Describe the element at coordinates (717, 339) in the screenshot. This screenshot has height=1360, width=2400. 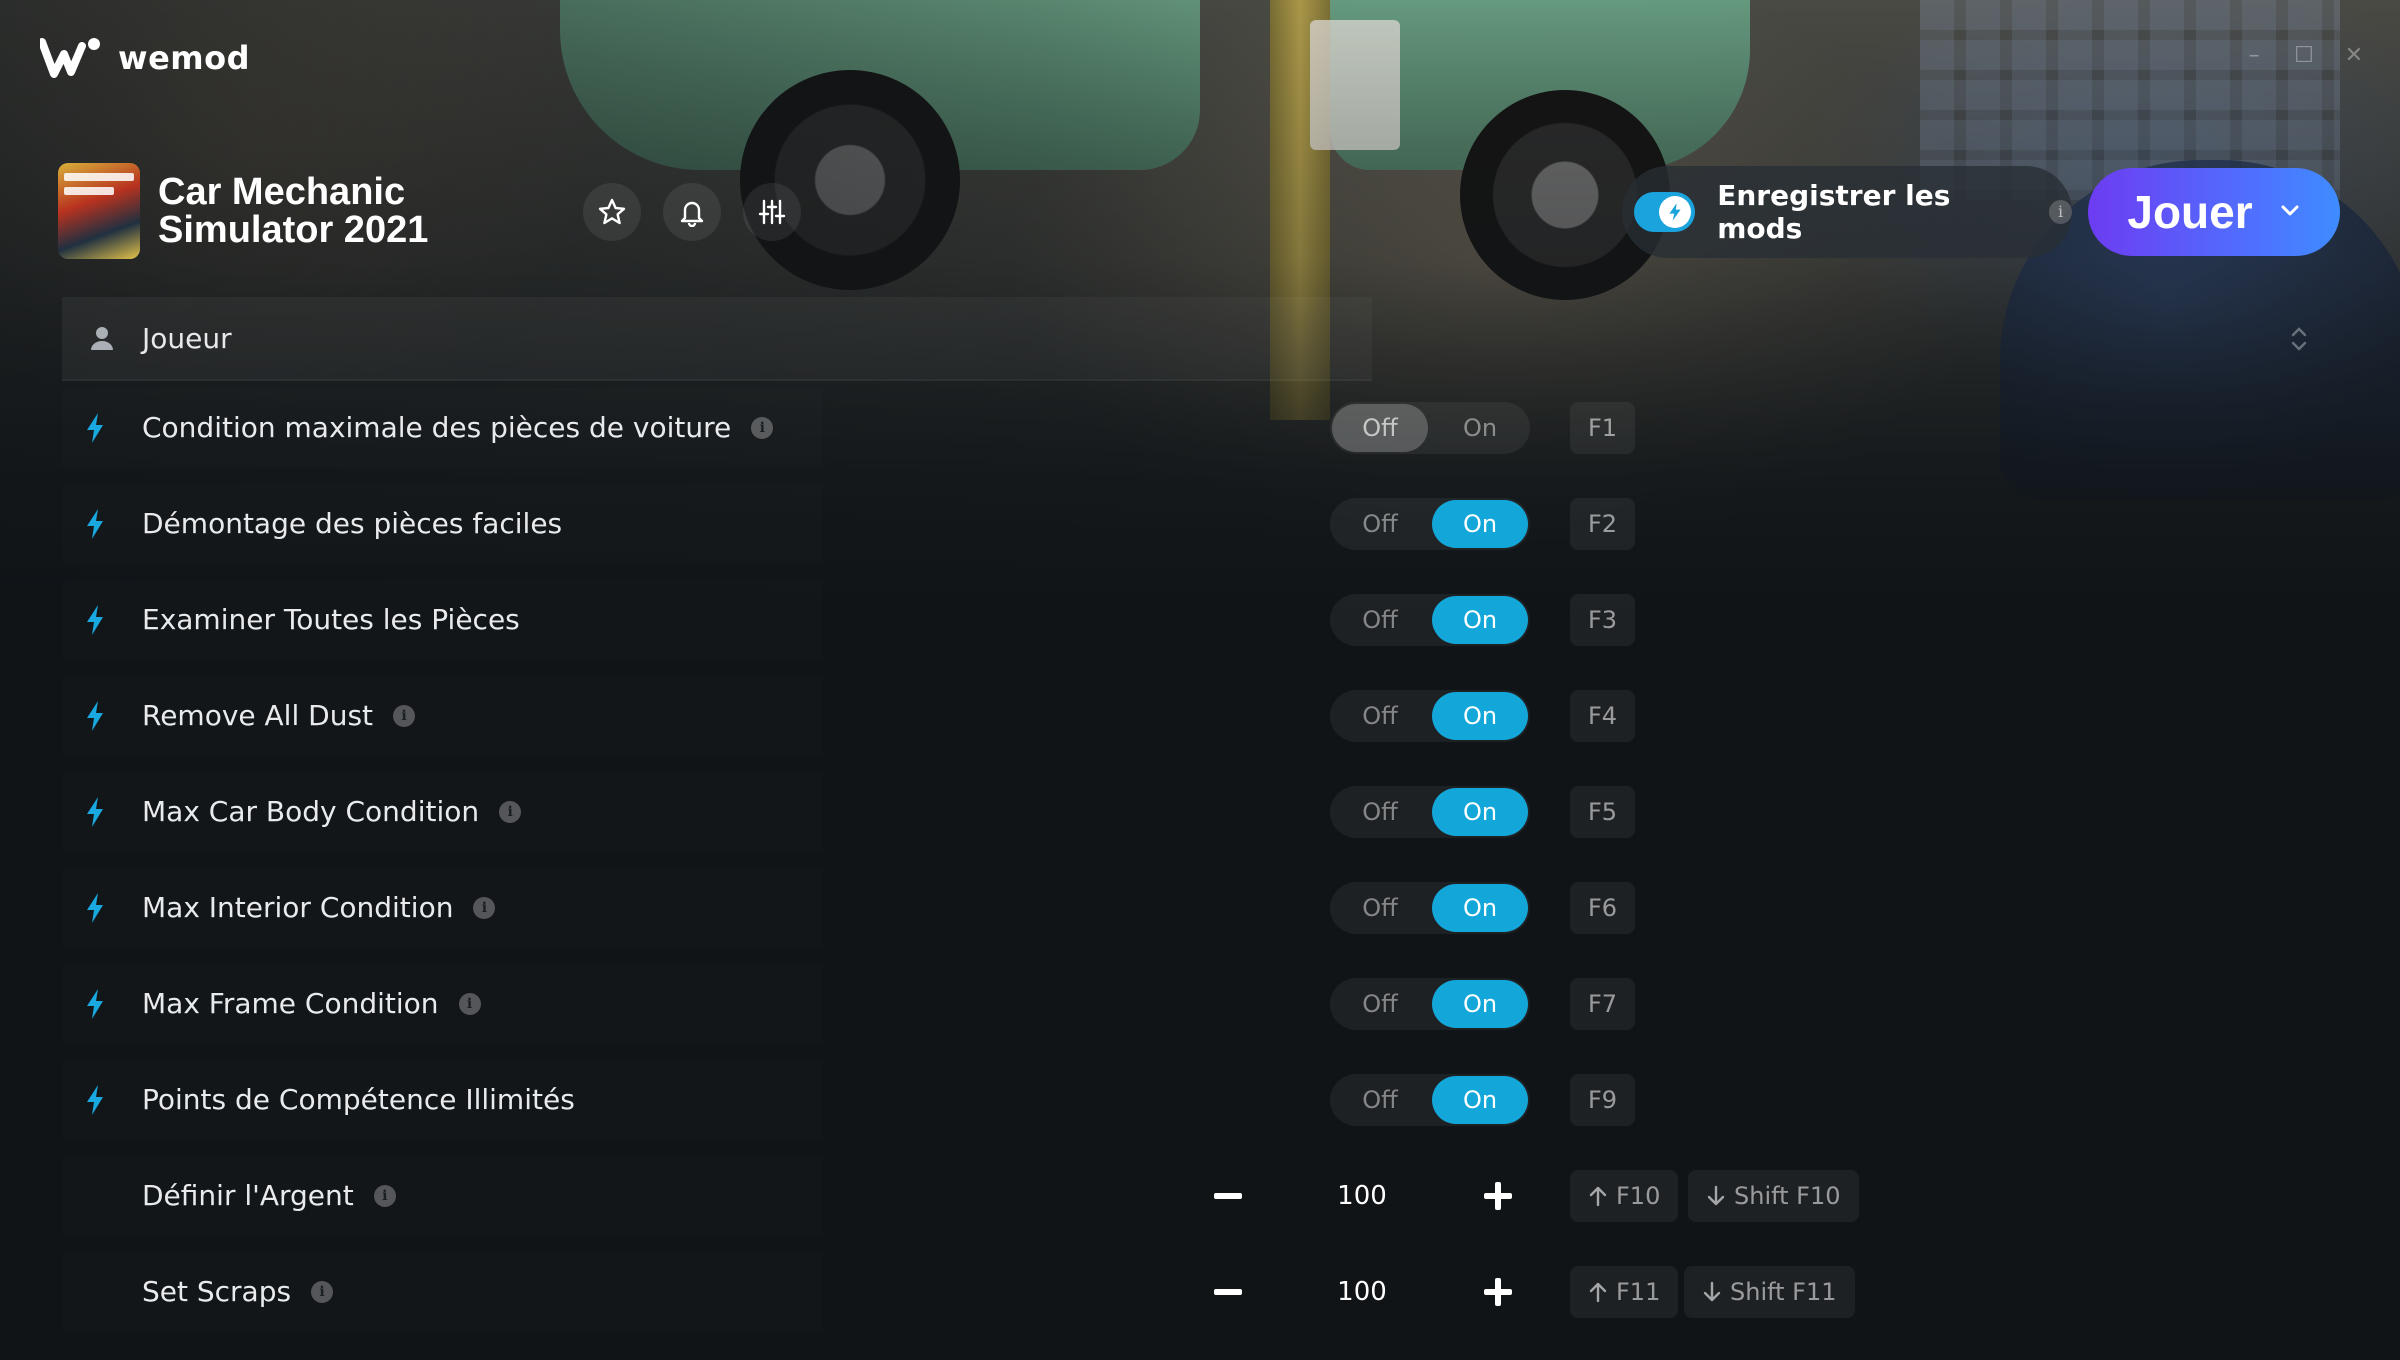
I see `category-header-player: Joueur` at that location.